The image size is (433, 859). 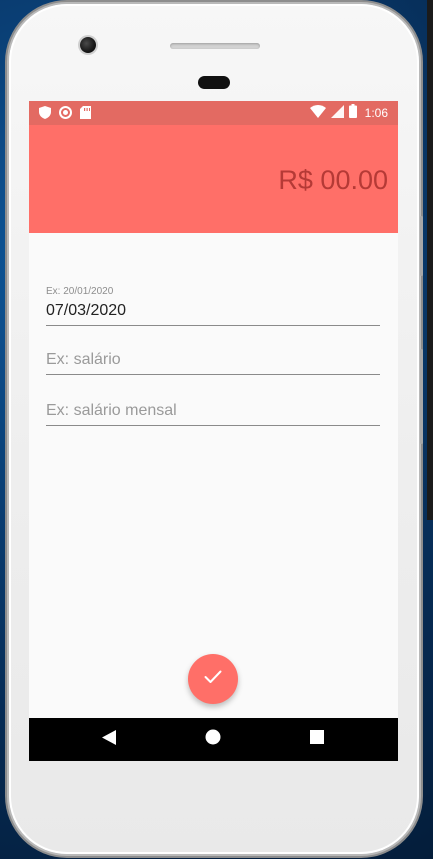 I want to click on back-button, so click(x=109, y=739).